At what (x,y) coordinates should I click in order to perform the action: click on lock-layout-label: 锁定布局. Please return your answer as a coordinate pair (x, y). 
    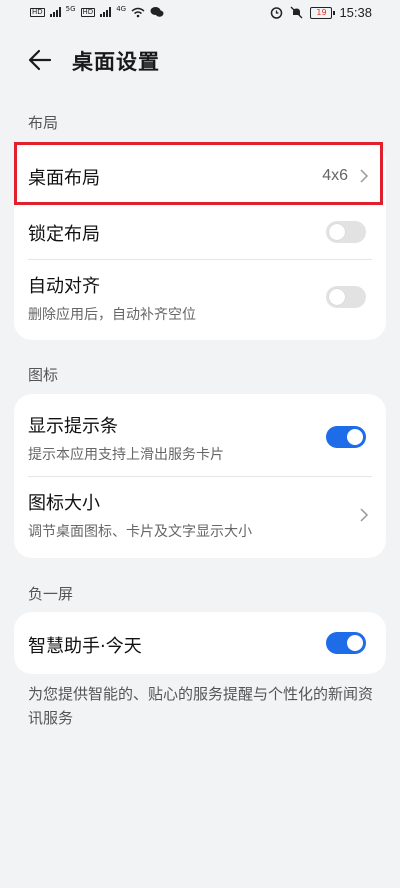
    Looking at the image, I should click on (64, 234).